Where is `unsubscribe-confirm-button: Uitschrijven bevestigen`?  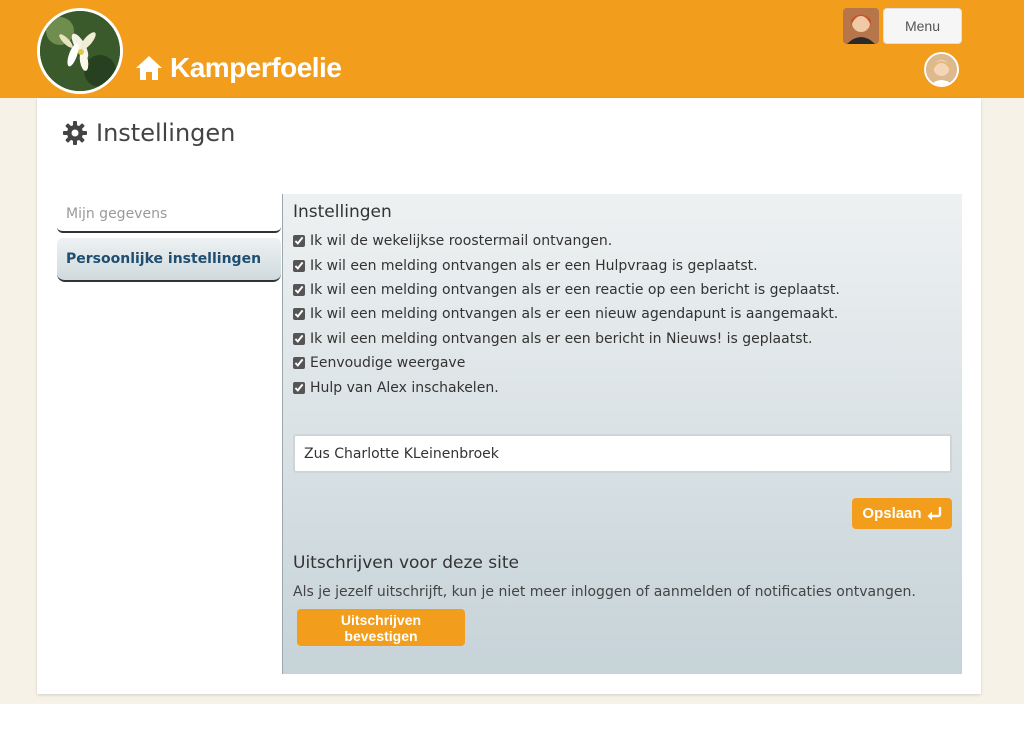
unsubscribe-confirm-button: Uitschrijven bevestigen is located at coordinates (381, 627).